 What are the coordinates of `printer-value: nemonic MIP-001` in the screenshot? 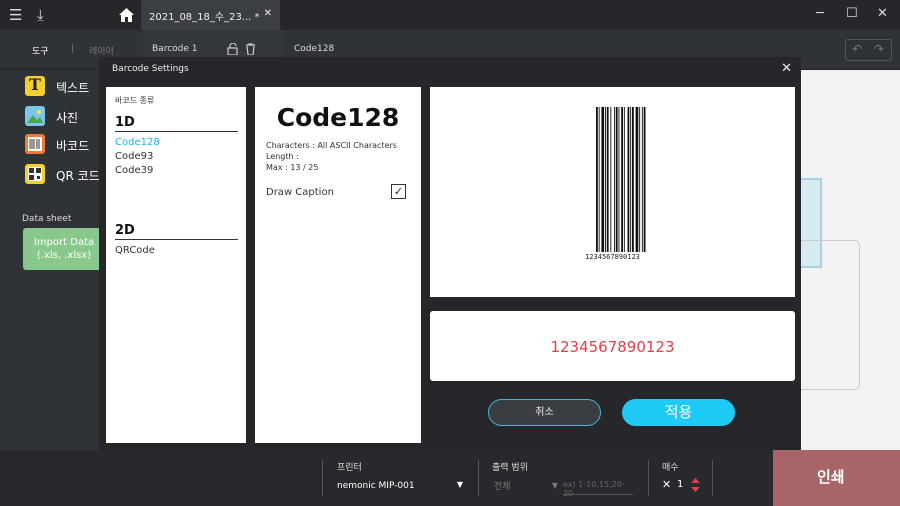 It's located at (376, 486).